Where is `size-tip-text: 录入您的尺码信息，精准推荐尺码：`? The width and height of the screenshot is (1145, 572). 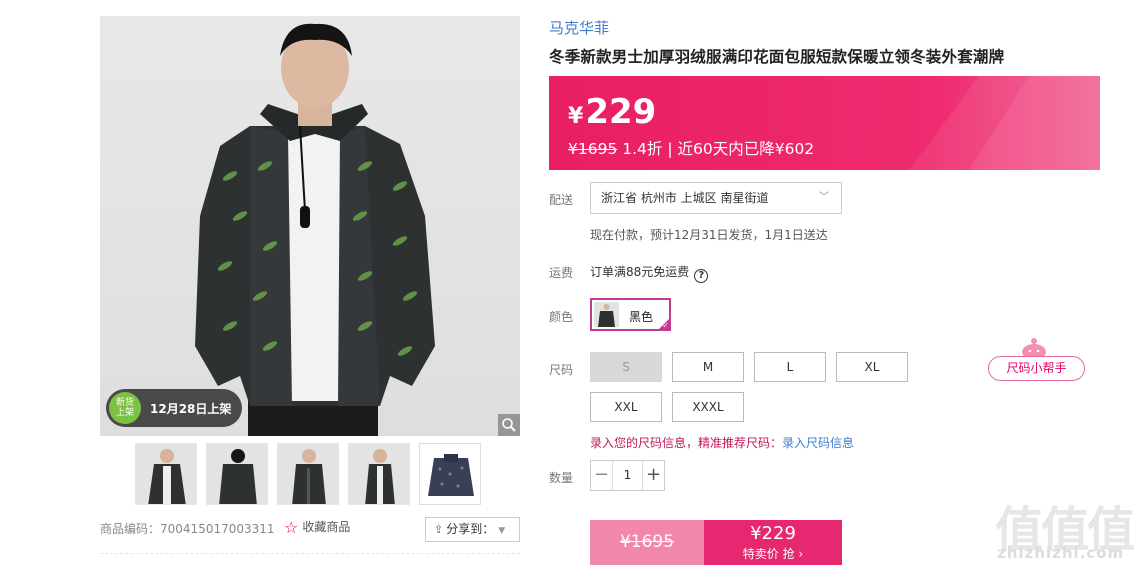
size-tip-text: 录入您的尺码信息，精准推荐尺码： is located at coordinates (686, 443).